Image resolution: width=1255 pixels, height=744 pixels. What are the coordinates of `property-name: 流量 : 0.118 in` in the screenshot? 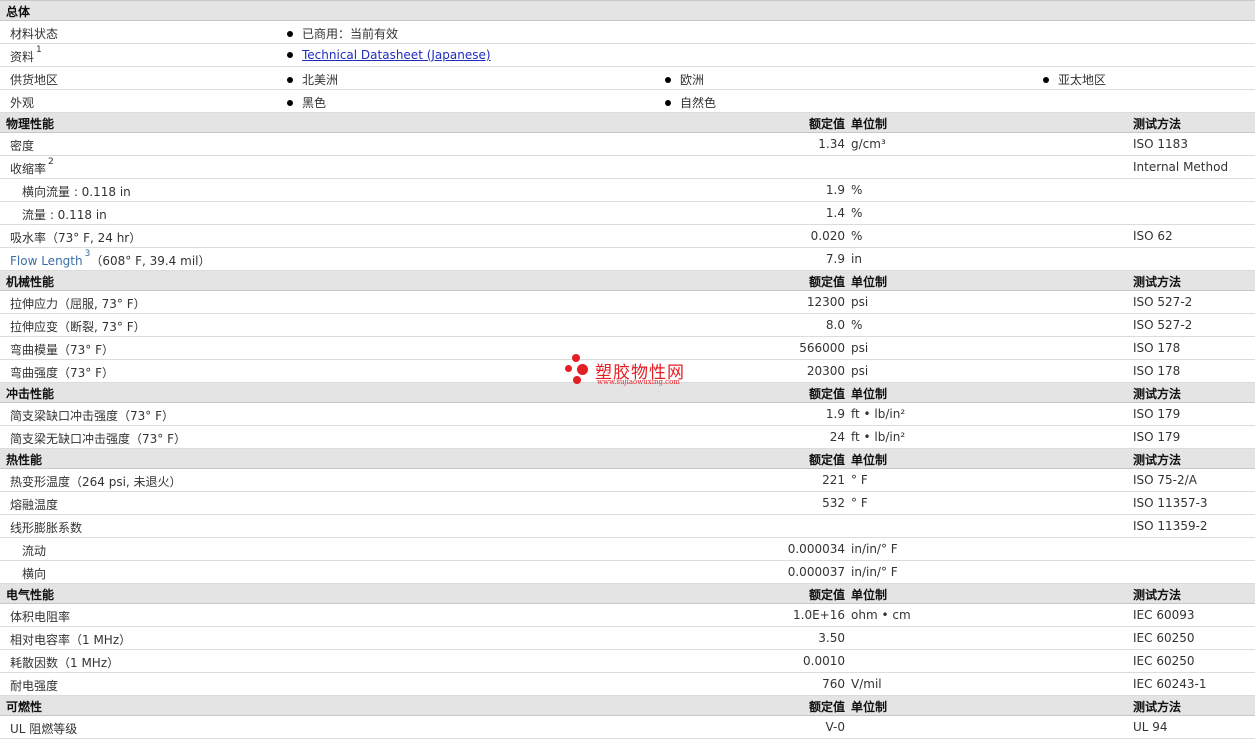 It's located at (64, 215).